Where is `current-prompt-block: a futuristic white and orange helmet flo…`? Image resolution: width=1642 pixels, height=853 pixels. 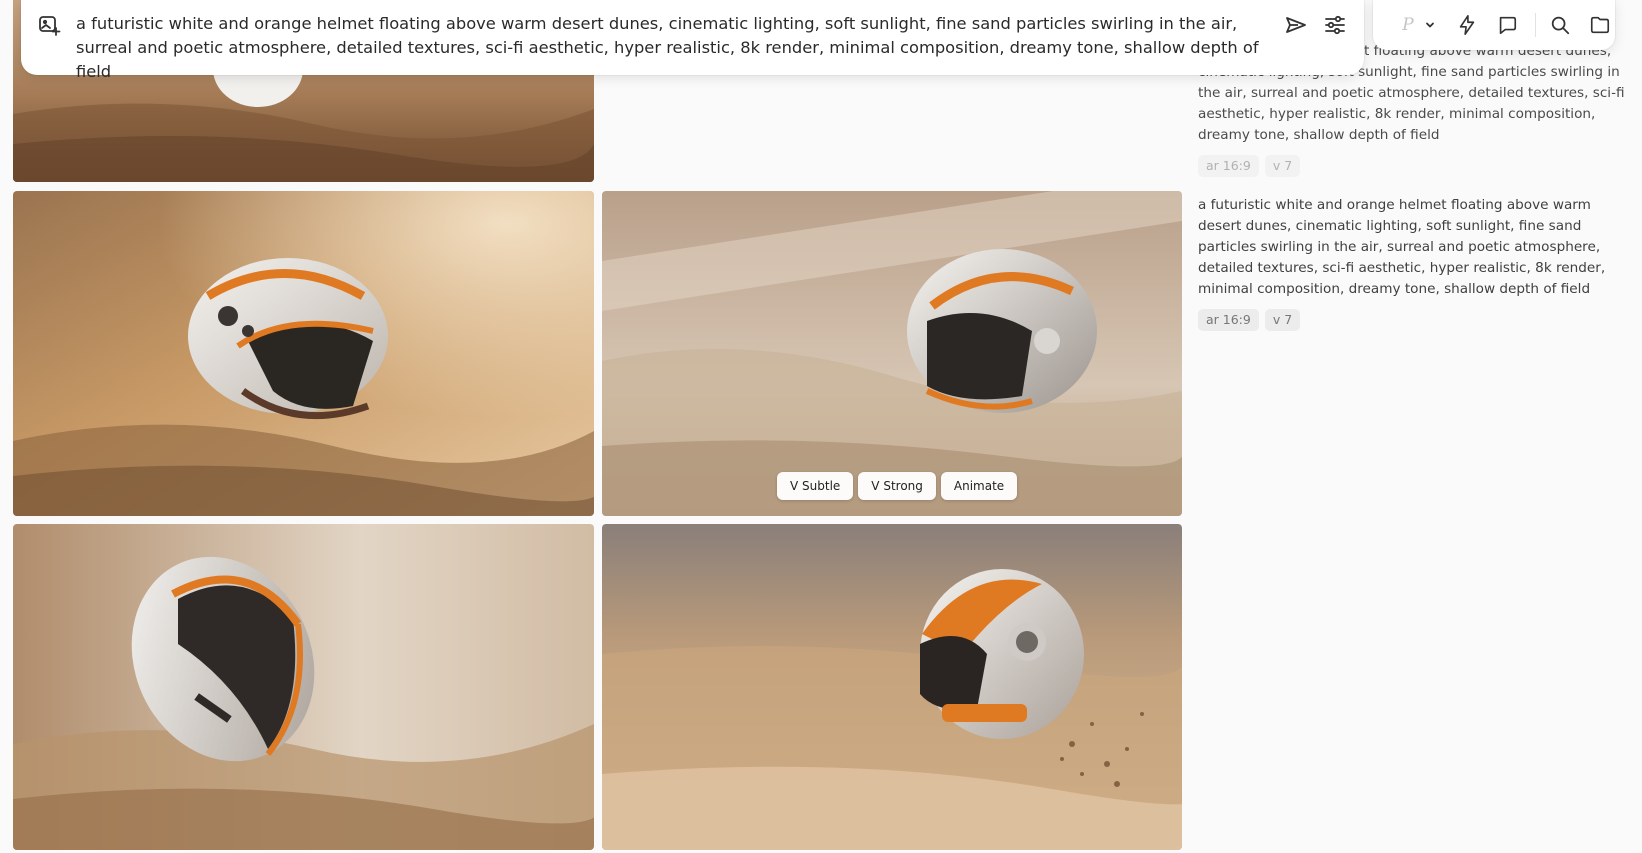
current-prompt-block: a futuristic white and orange helmet flo… is located at coordinates (1412, 263).